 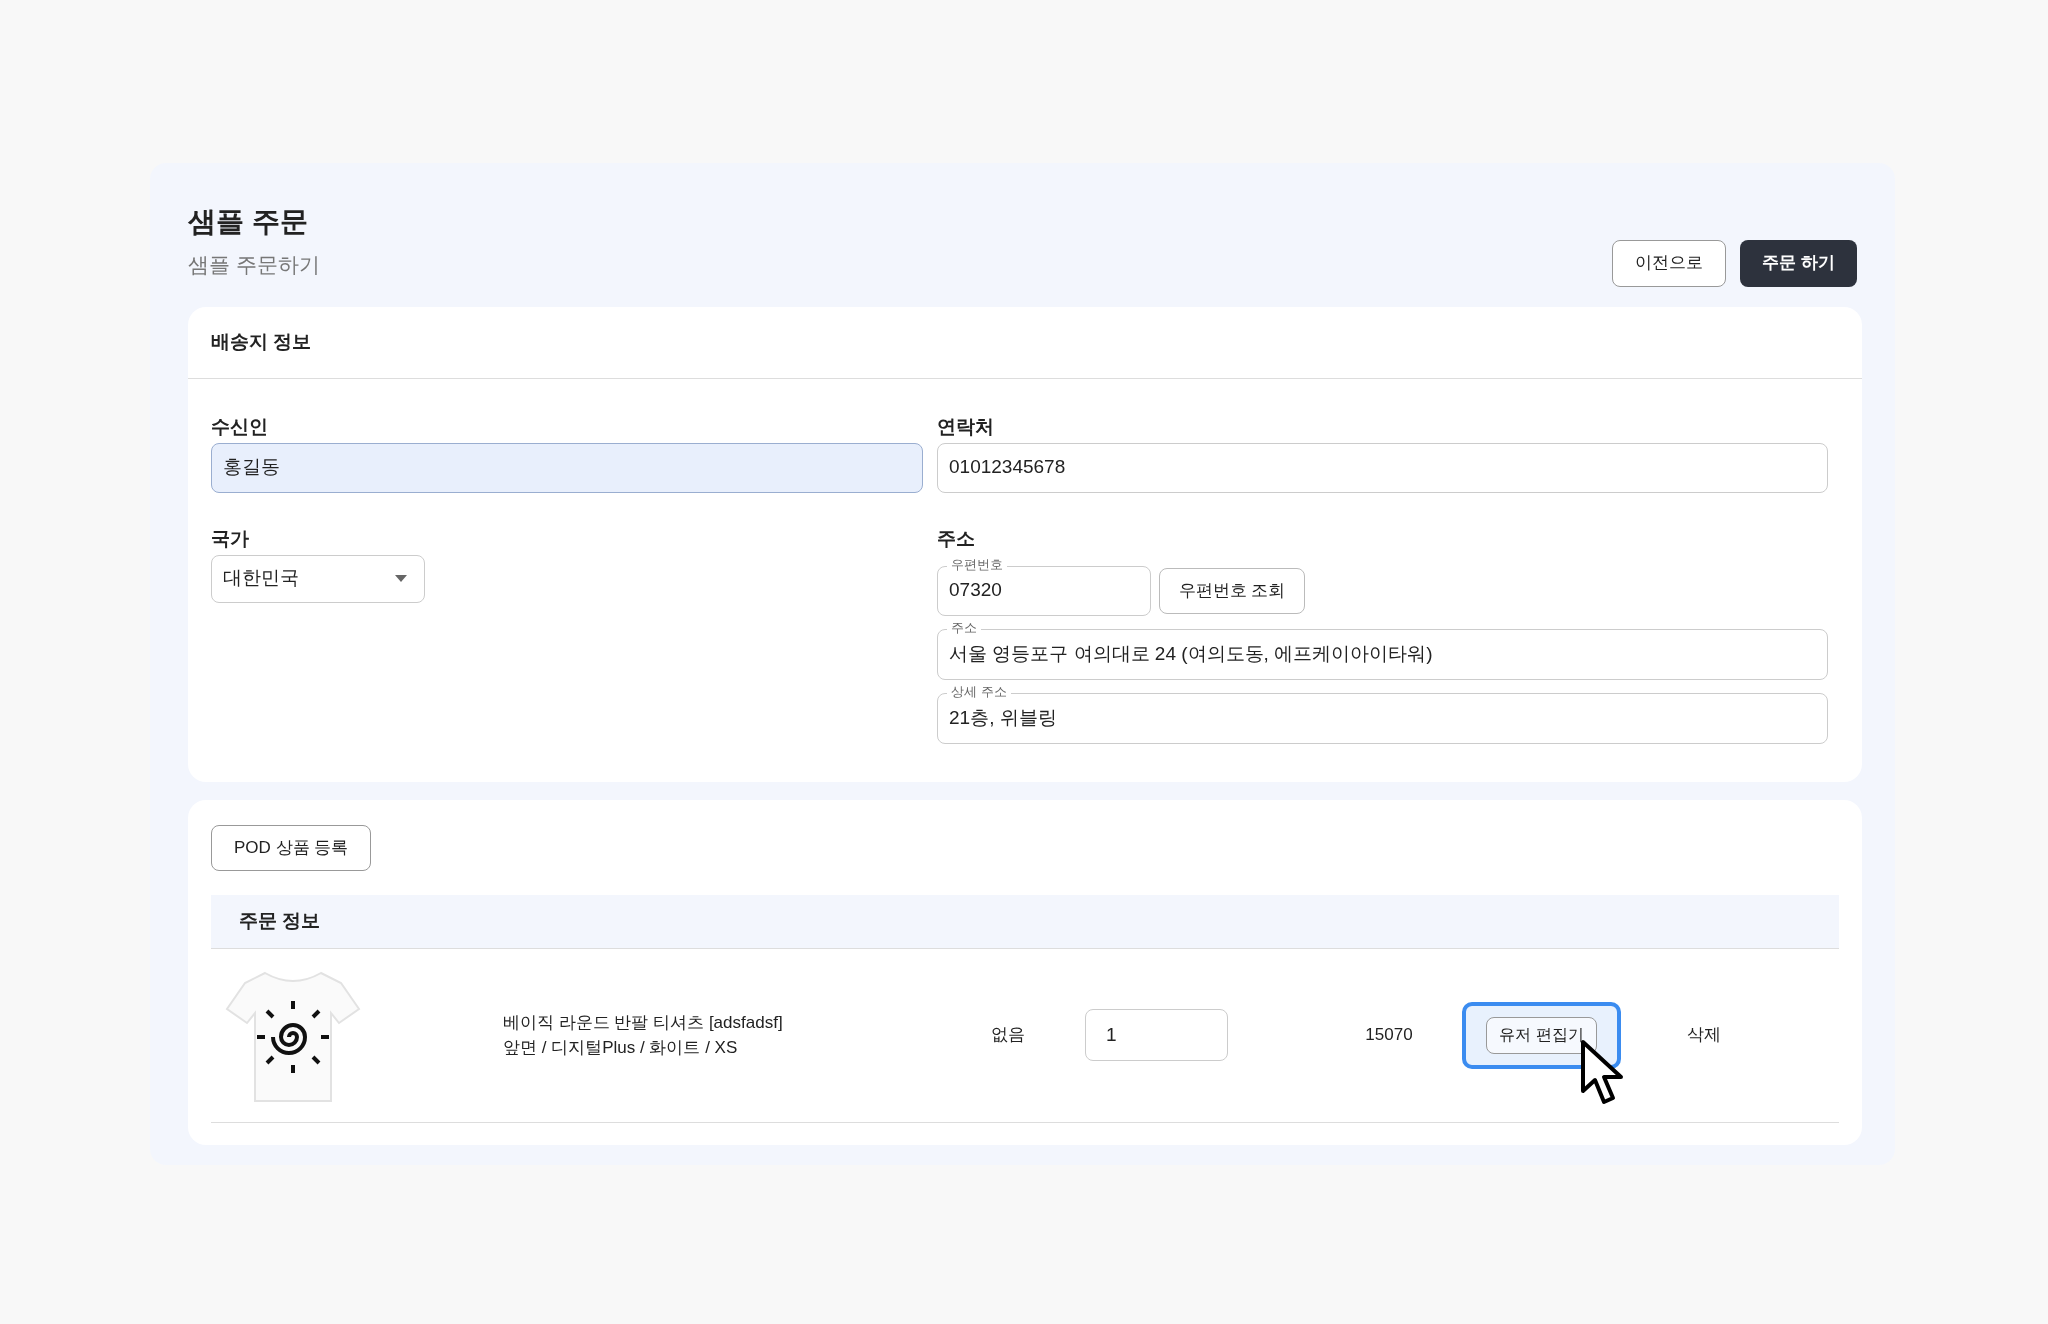 What do you see at coordinates (318, 578) in the screenshot?
I see `country-select: 대한민국` at bounding box center [318, 578].